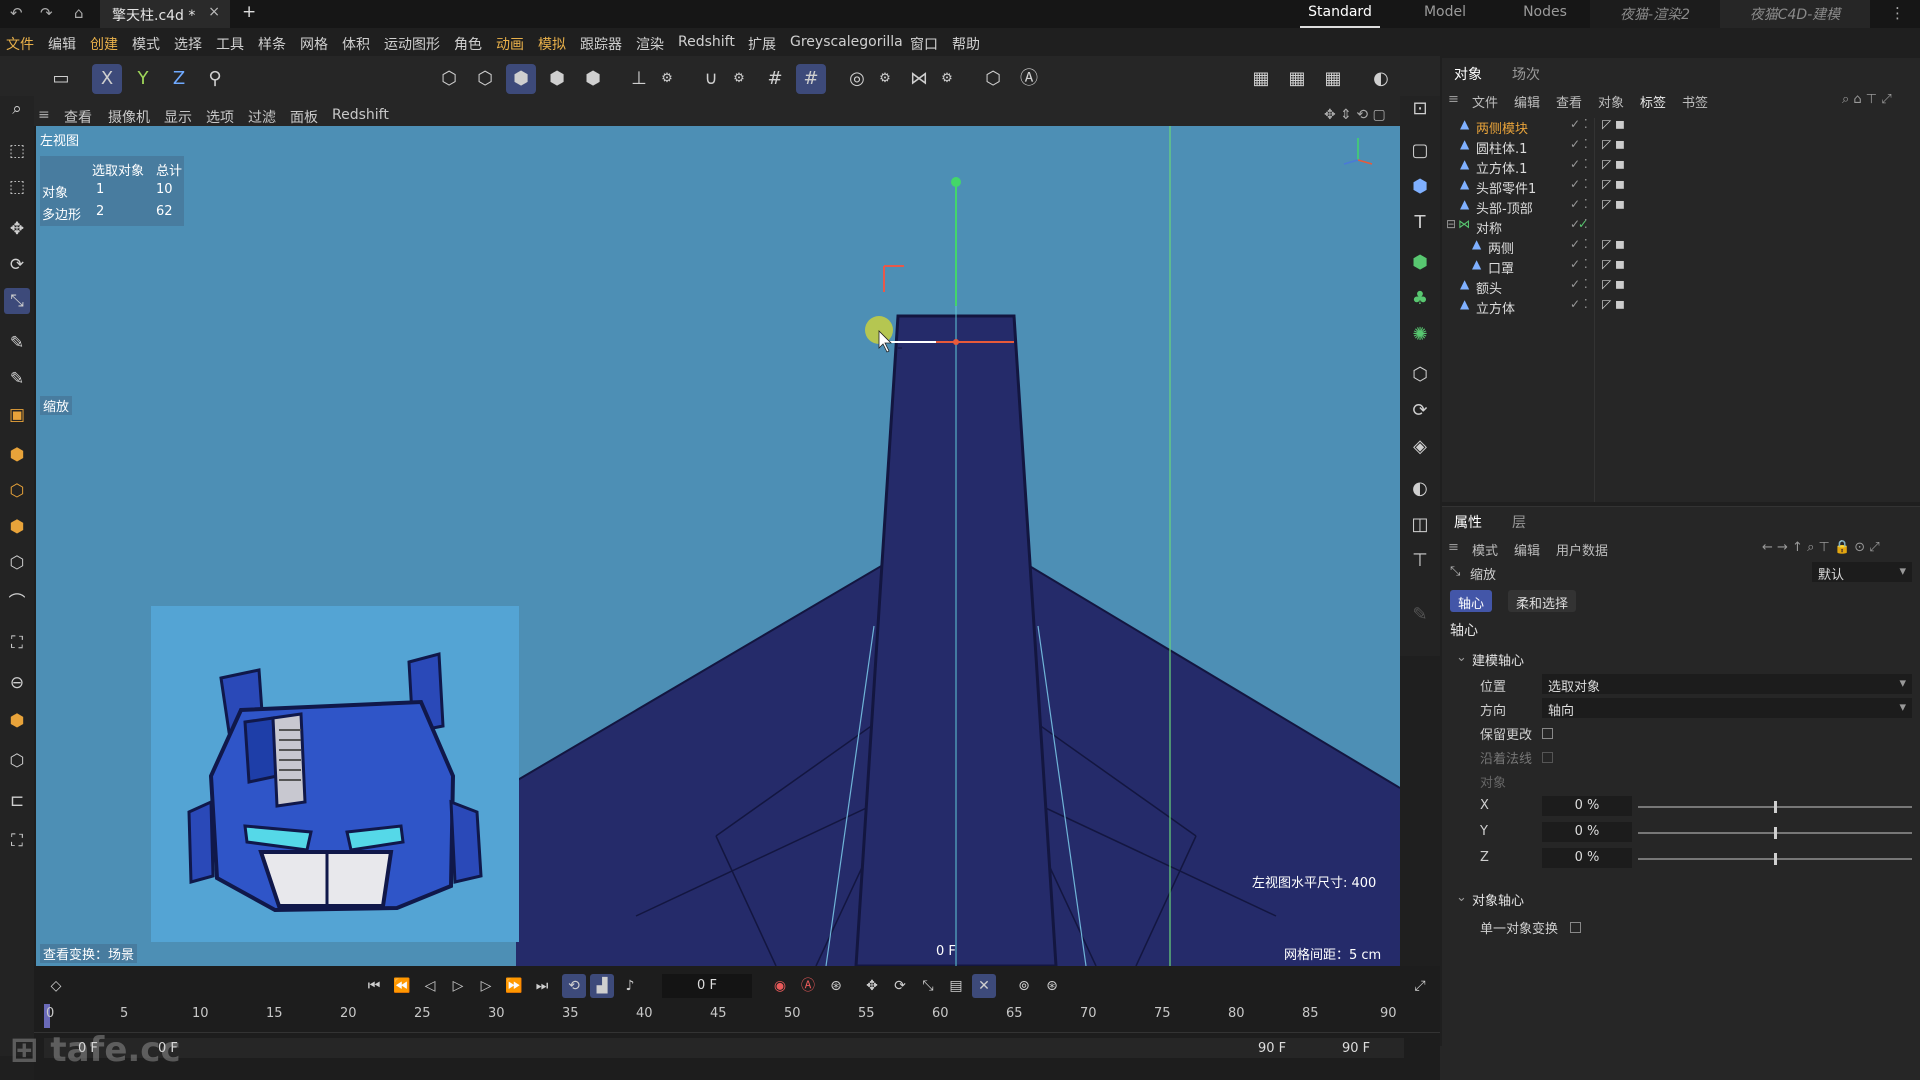 Image resolution: width=1920 pixels, height=1080 pixels. Describe the element at coordinates (542, 986) in the screenshot. I see `go-to-end-icon: ⏭` at that location.